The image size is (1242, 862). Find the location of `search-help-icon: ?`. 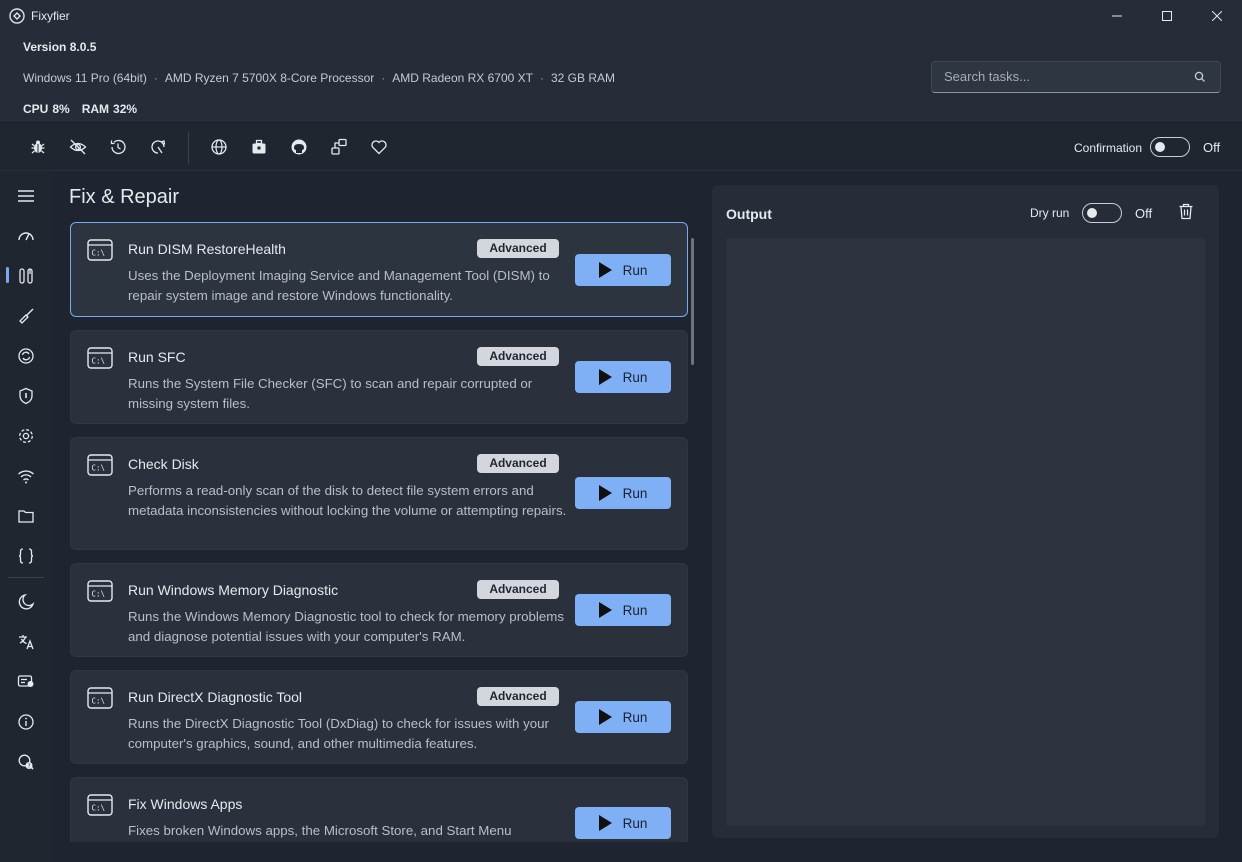

search-help-icon: ? is located at coordinates (26, 762).